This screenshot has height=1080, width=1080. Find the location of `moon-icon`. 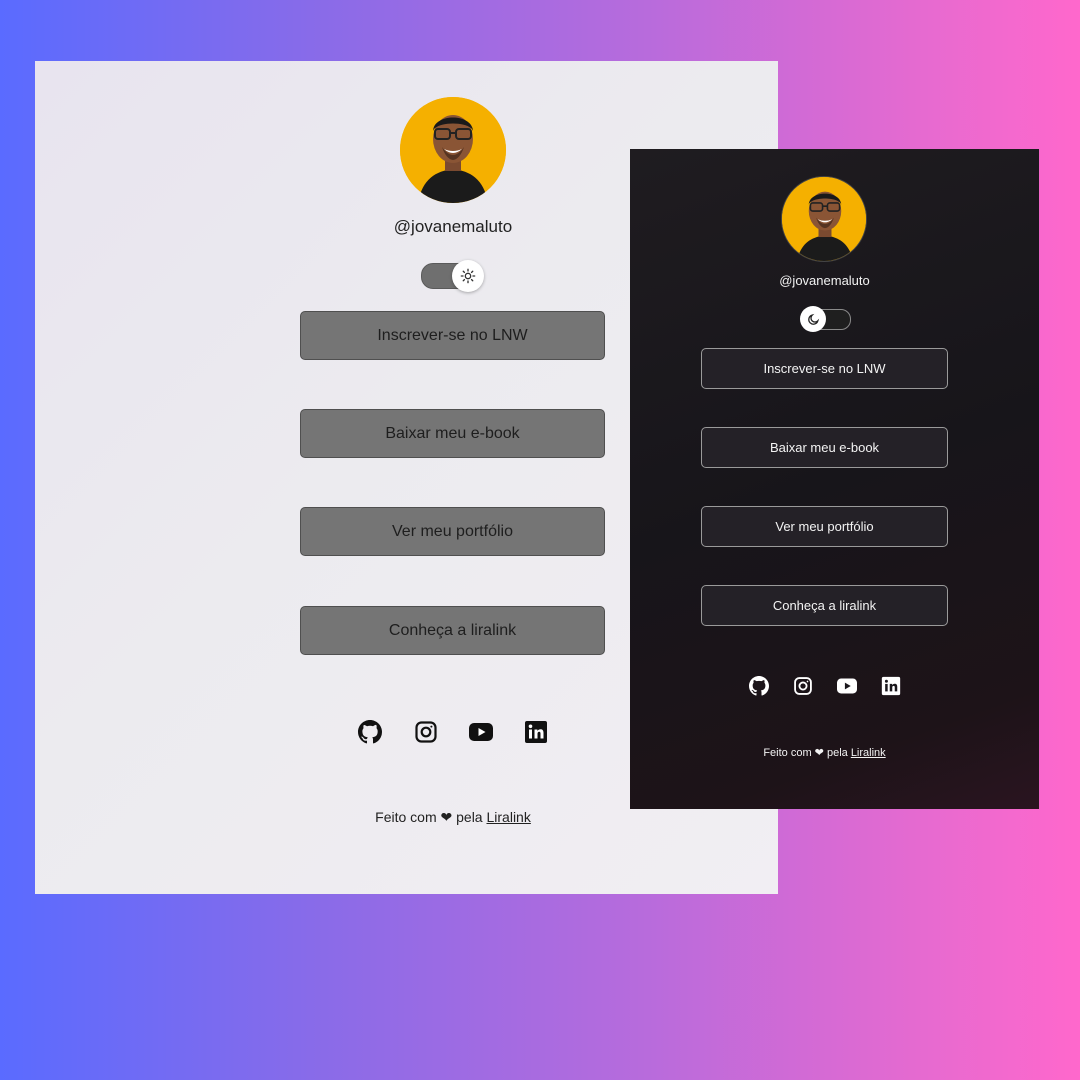

moon-icon is located at coordinates (813, 319).